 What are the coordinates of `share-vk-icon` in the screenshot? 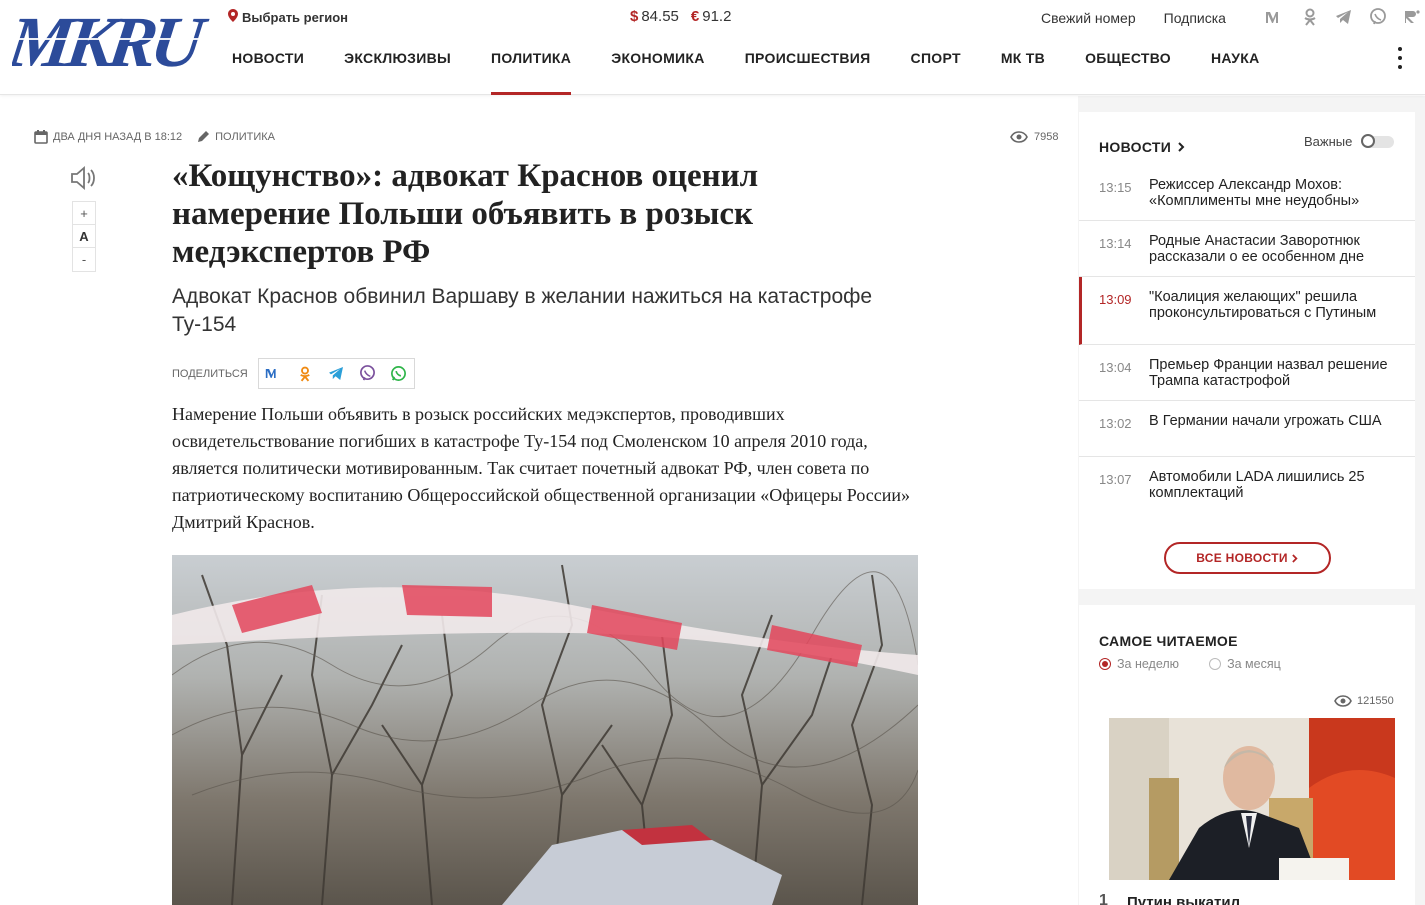 It's located at (274, 373).